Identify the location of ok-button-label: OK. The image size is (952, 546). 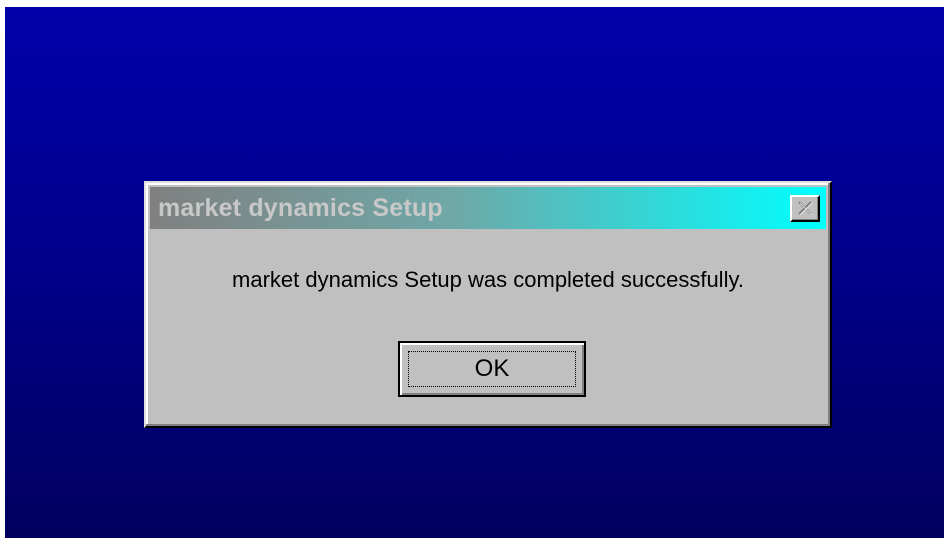
(492, 368).